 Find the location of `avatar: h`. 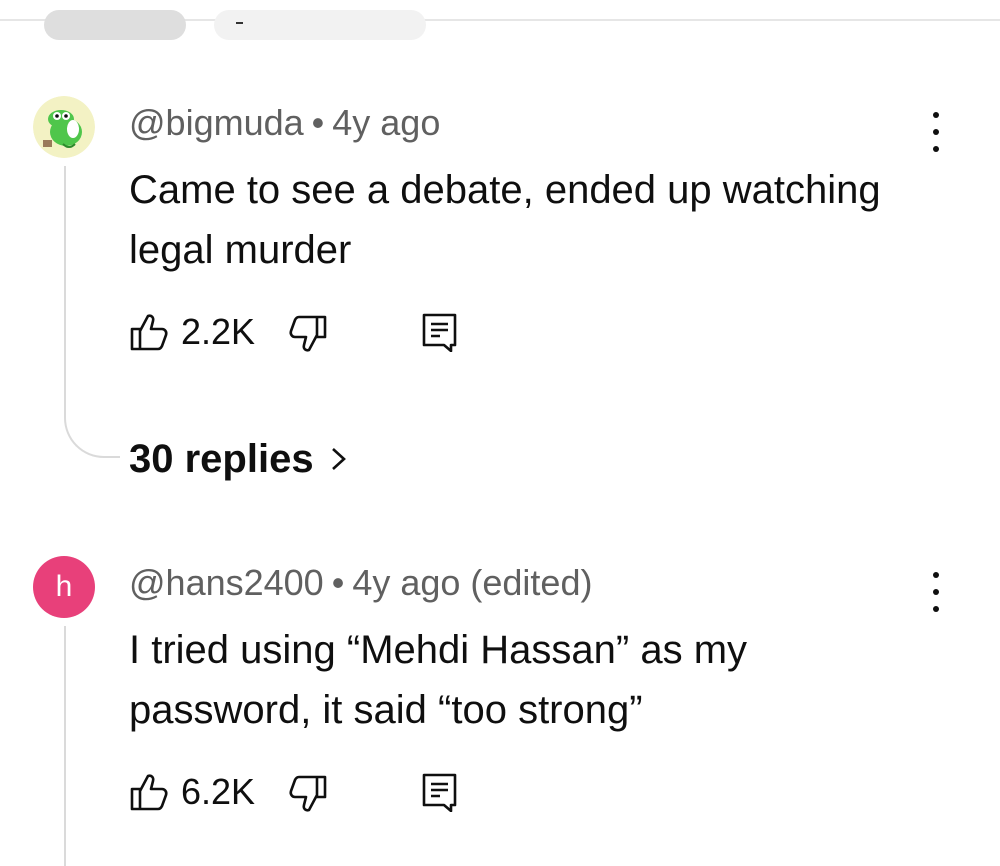

avatar: h is located at coordinates (64, 587).